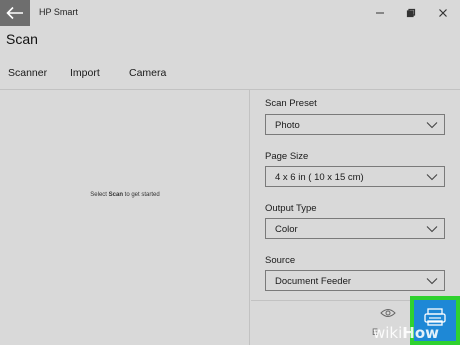  What do you see at coordinates (280, 260) in the screenshot?
I see `source-label: Source` at bounding box center [280, 260].